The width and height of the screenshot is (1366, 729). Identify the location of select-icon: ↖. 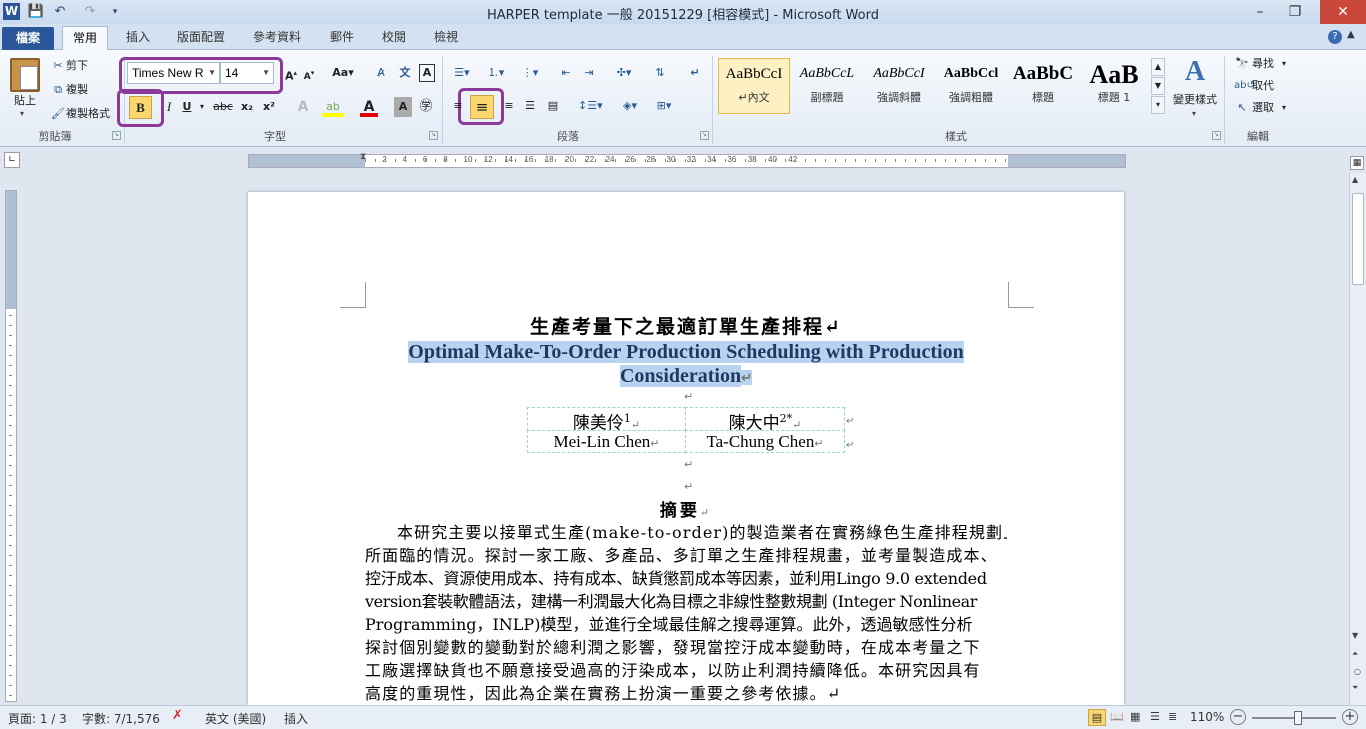
(1242, 108).